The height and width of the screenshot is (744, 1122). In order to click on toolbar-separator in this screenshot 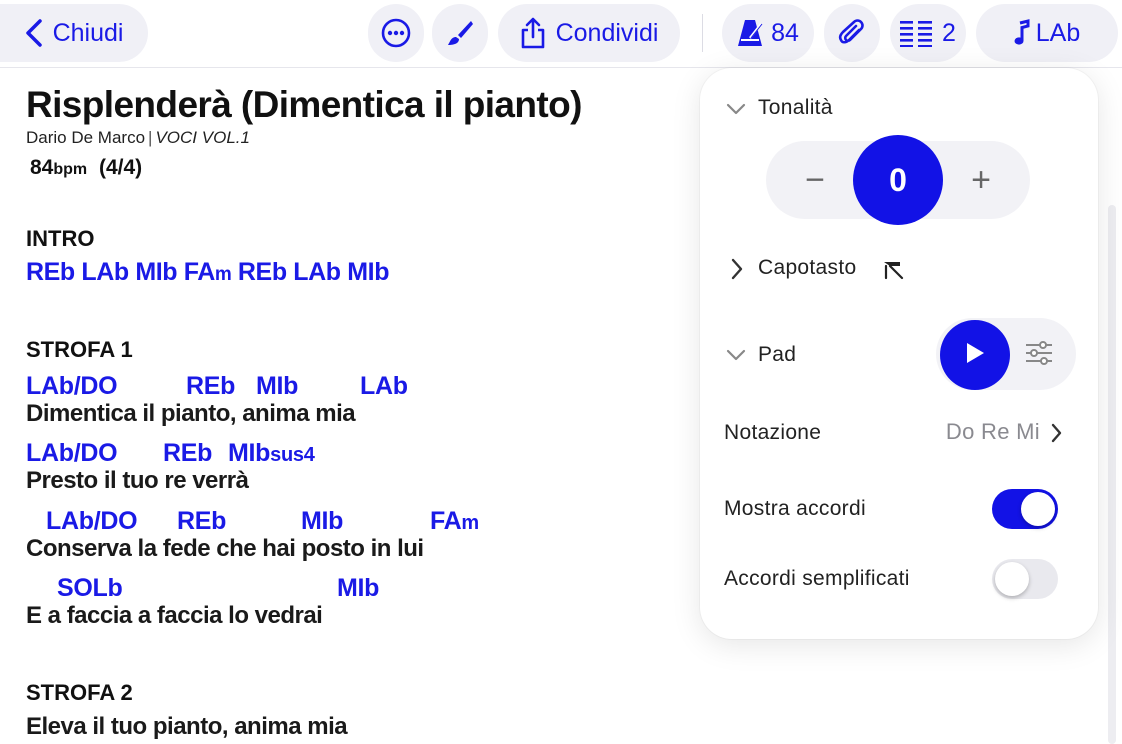, I will do `click(702, 33)`.